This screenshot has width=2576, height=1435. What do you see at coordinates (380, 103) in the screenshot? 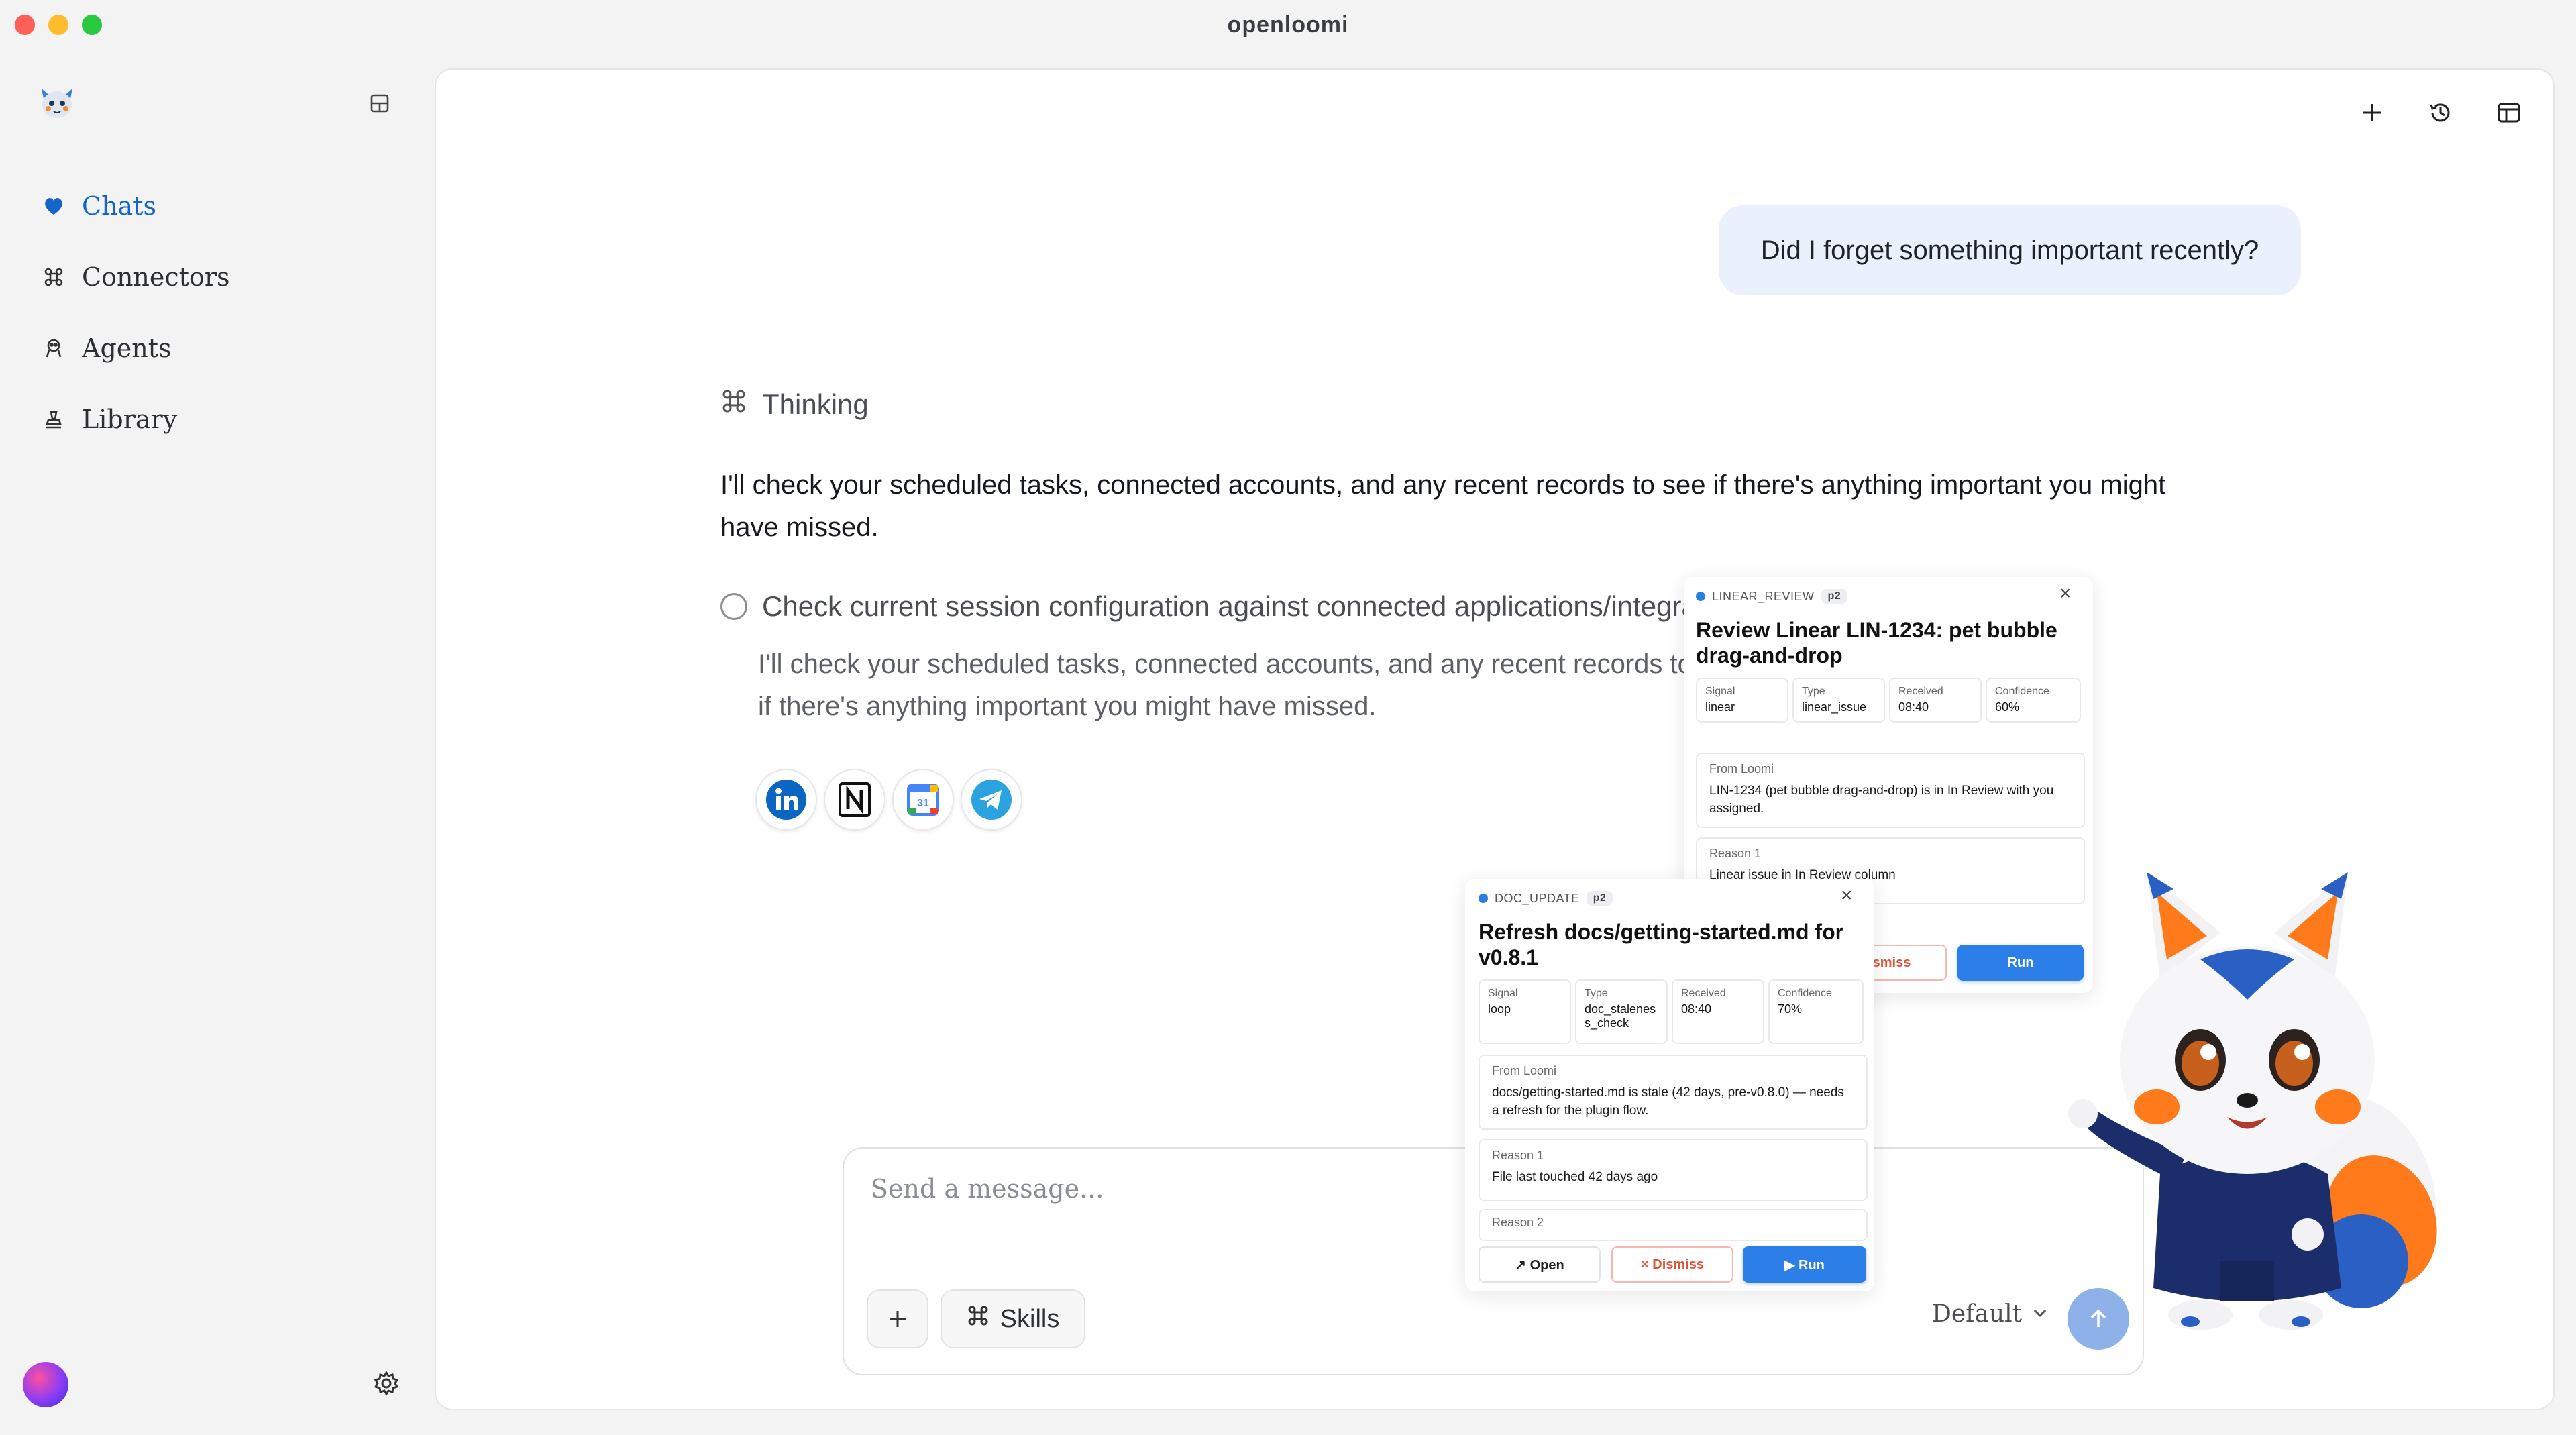
I see `sidebar-toggle-icon` at bounding box center [380, 103].